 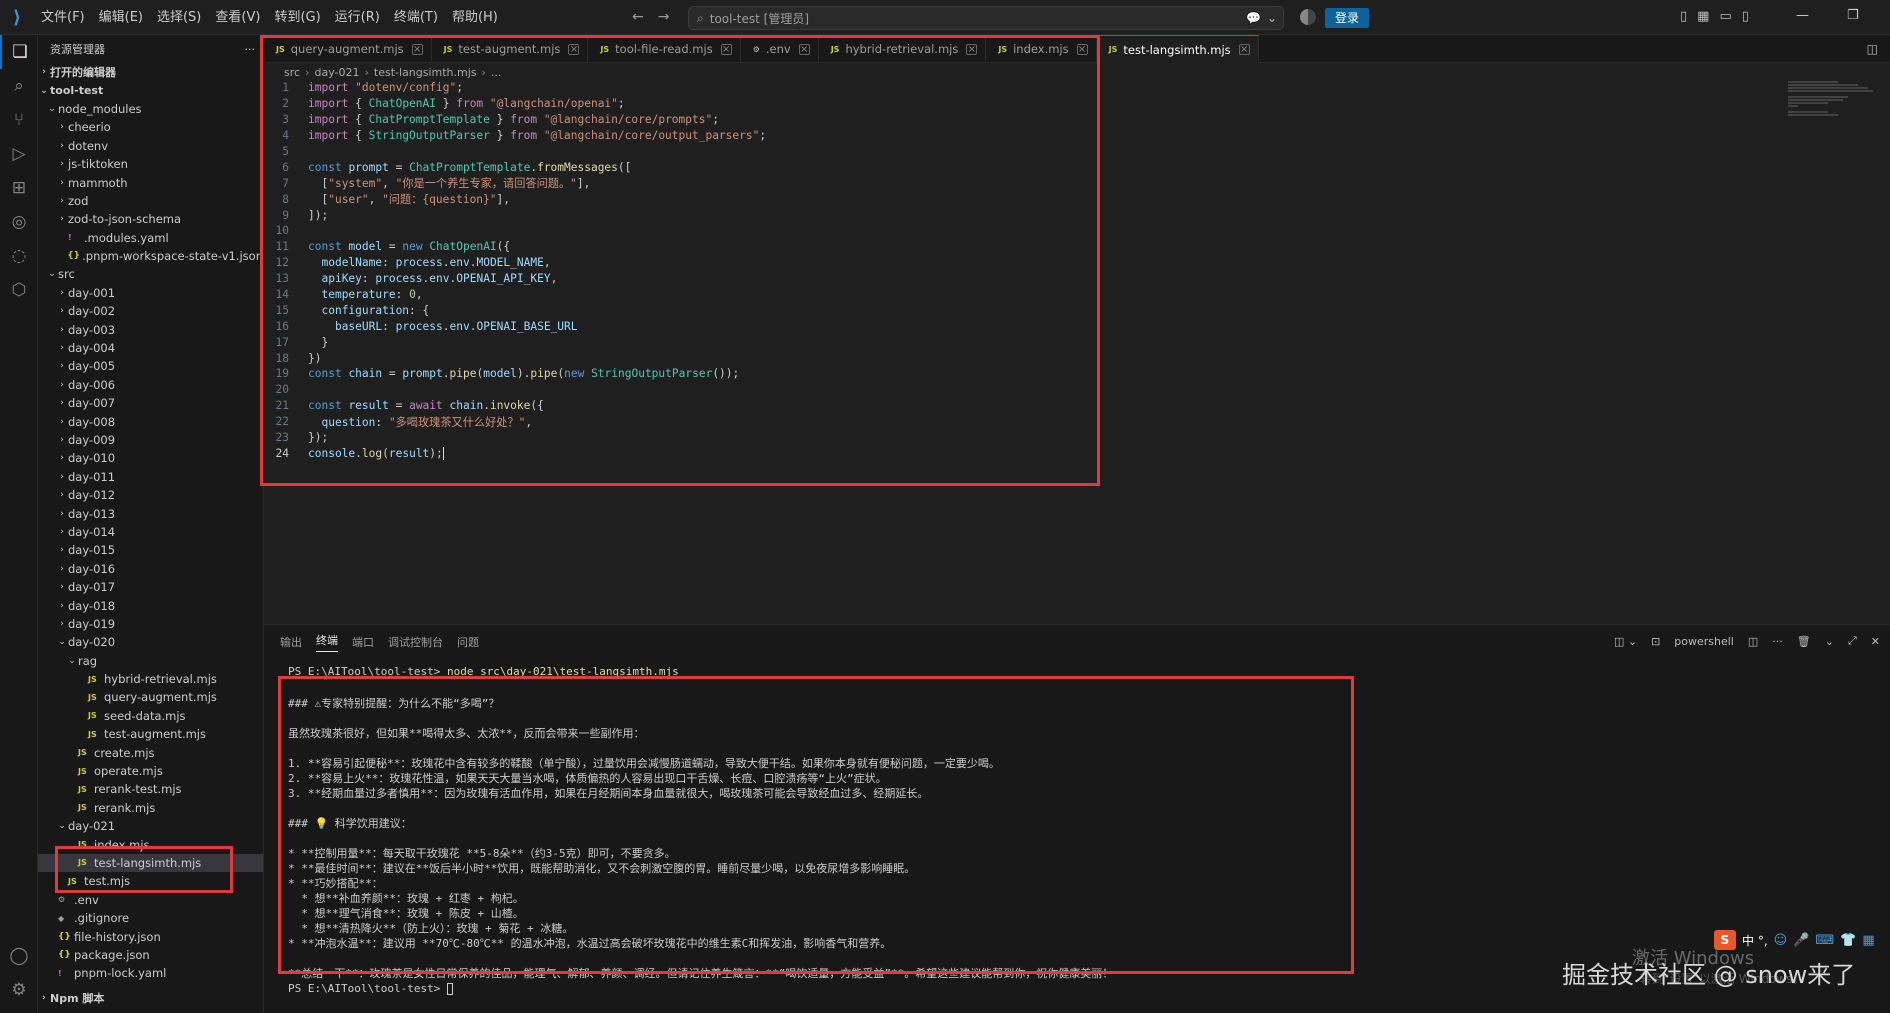 I want to click on menu-item: 终端(T), so click(x=416, y=17).